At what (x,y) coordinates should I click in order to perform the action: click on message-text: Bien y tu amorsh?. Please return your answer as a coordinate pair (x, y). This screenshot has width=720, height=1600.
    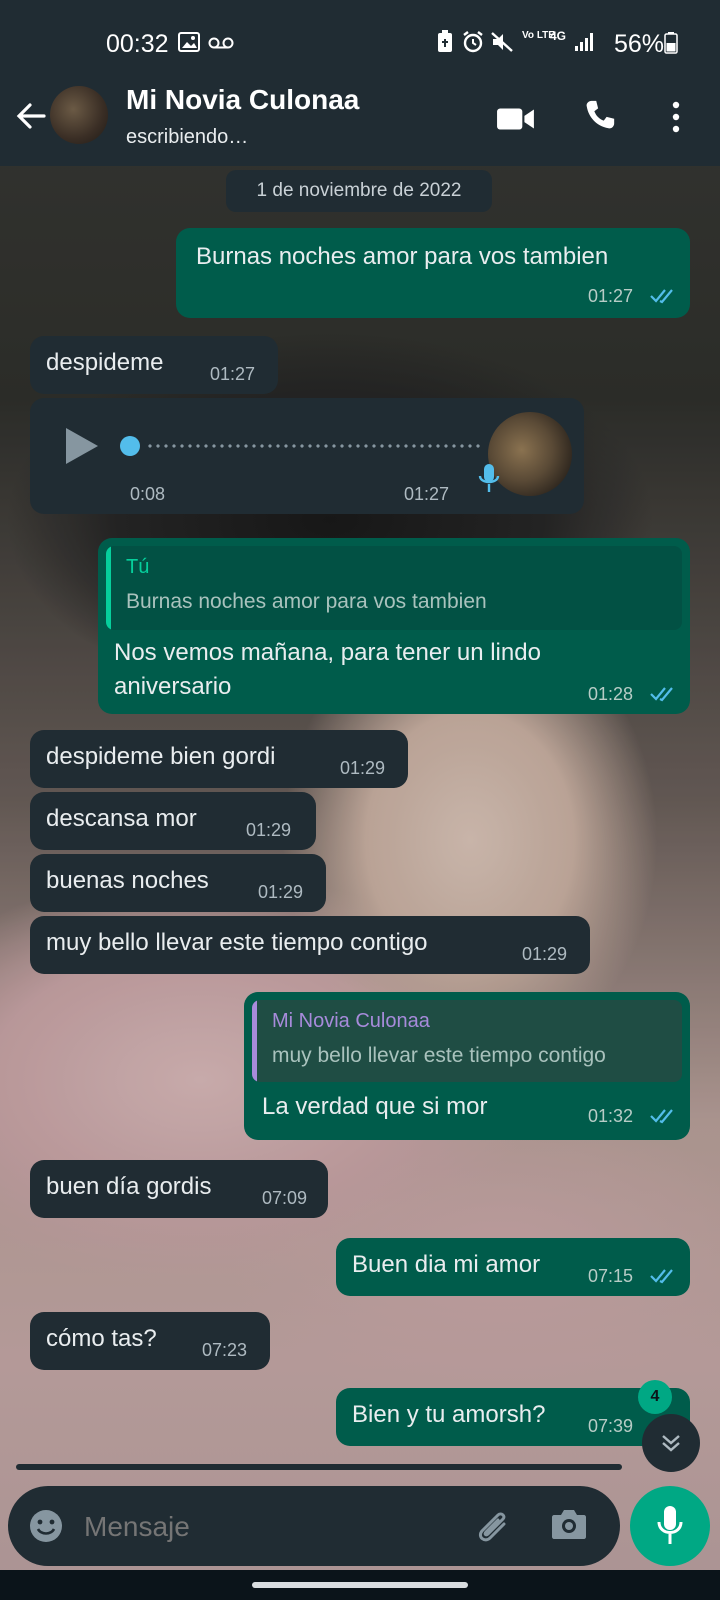
    Looking at the image, I should click on (449, 1414).